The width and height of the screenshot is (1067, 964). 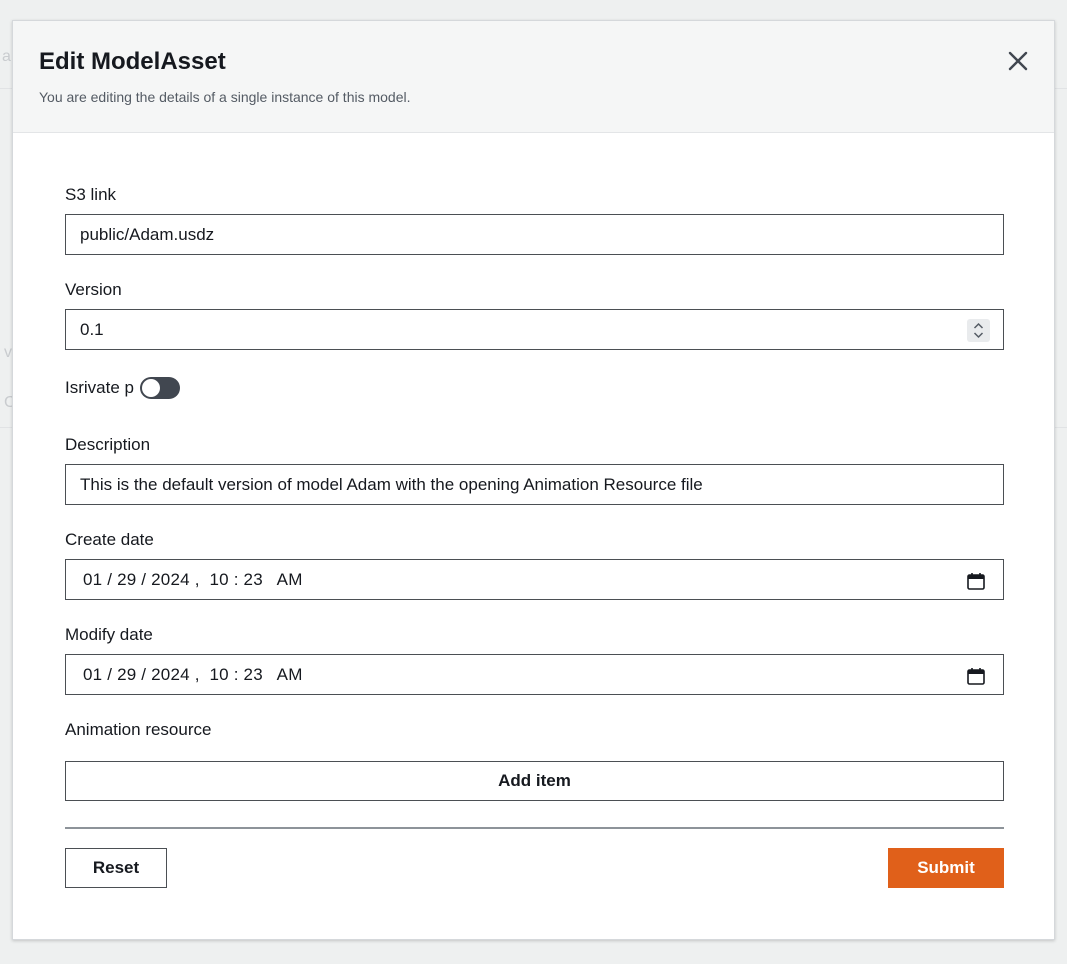 What do you see at coordinates (6, 56) in the screenshot?
I see `background-fragment: a` at bounding box center [6, 56].